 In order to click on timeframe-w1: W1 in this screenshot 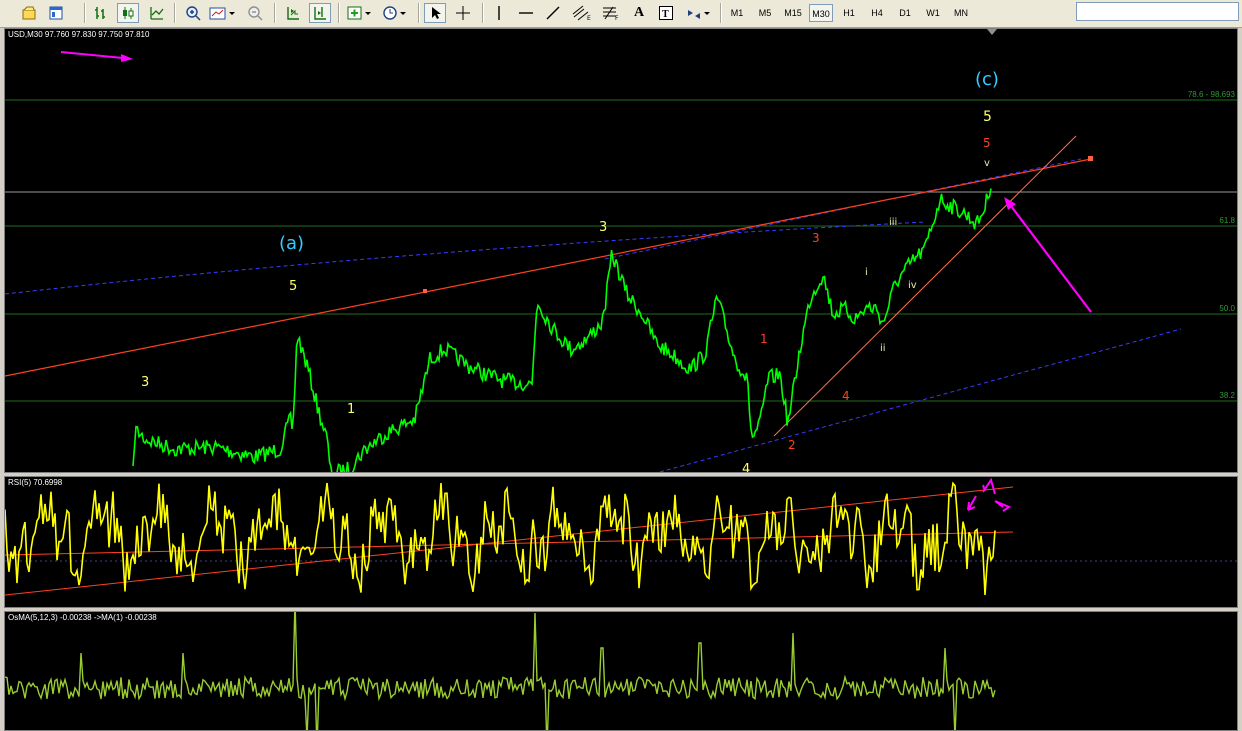, I will do `click(933, 13)`.